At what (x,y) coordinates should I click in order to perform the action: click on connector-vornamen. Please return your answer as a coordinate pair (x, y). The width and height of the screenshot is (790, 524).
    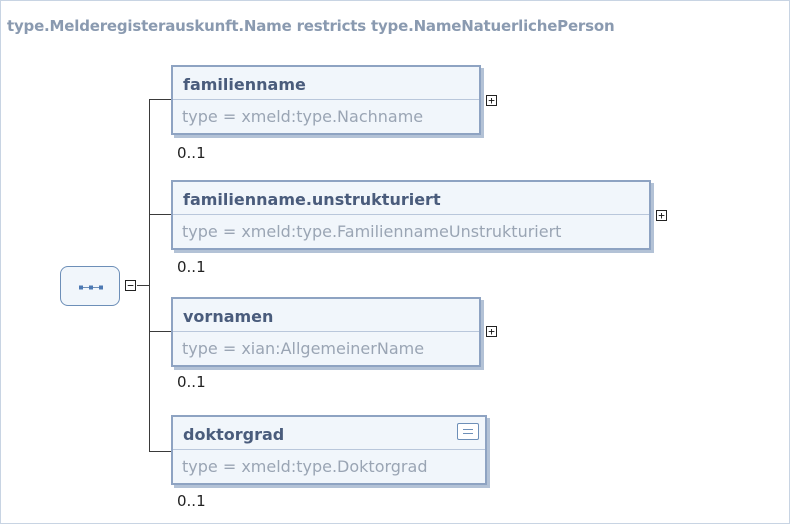
    Looking at the image, I should click on (160, 331).